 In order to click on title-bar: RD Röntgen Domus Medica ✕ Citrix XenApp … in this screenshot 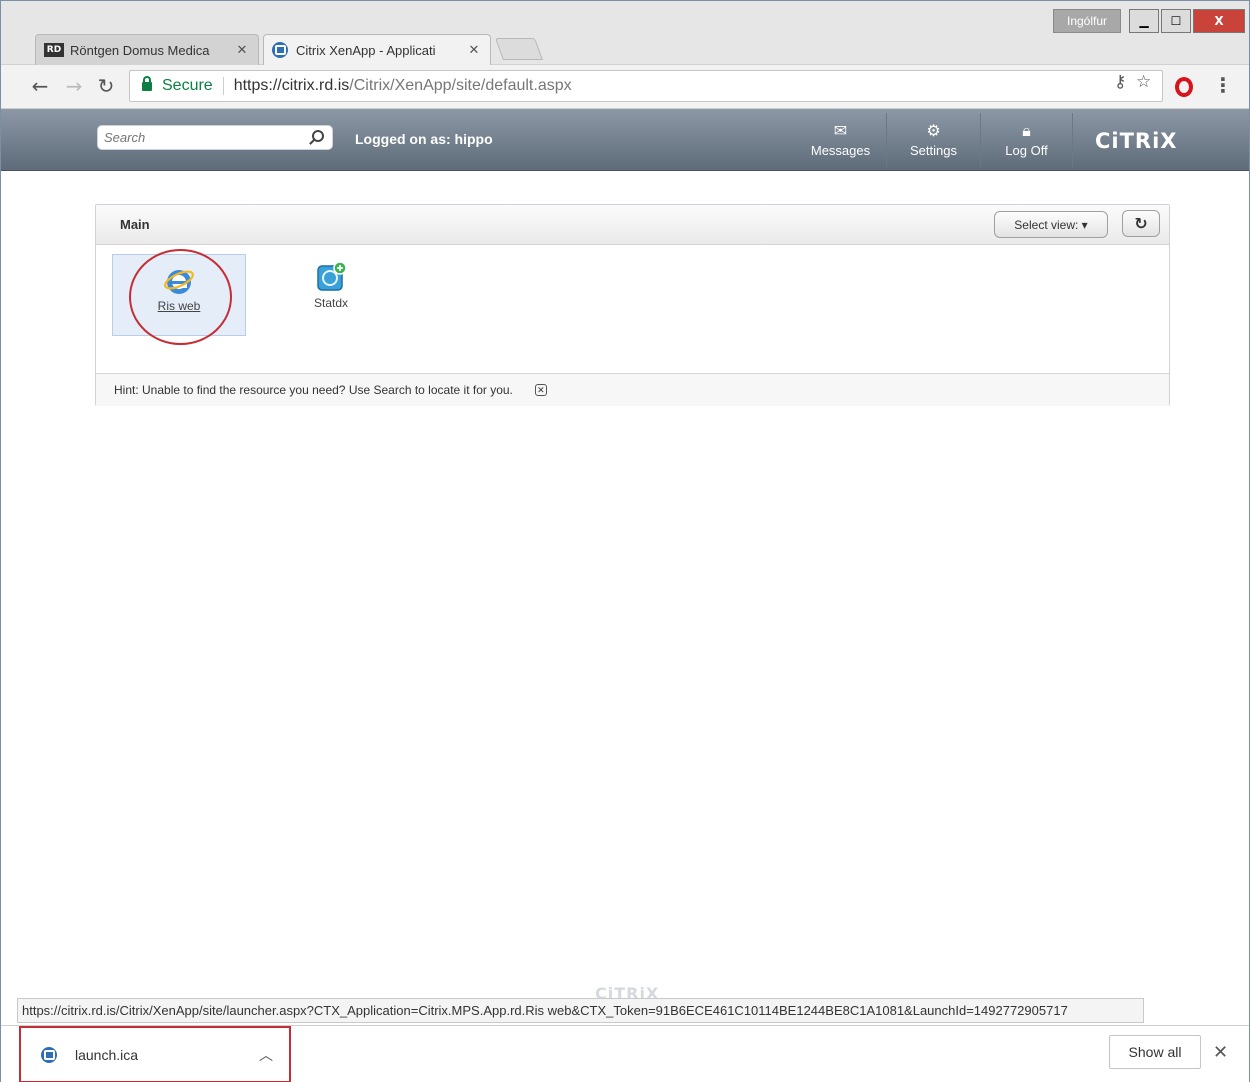, I will do `click(625, 33)`.